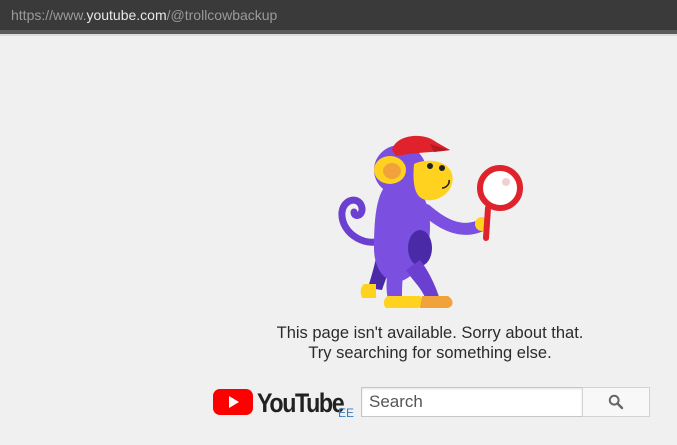  I want to click on error-message-line2: Try searching for something else., so click(430, 353).